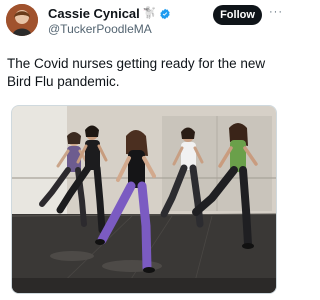 This screenshot has height=300, width=320. Describe the element at coordinates (237, 15) in the screenshot. I see `follow-button: Follow` at that location.